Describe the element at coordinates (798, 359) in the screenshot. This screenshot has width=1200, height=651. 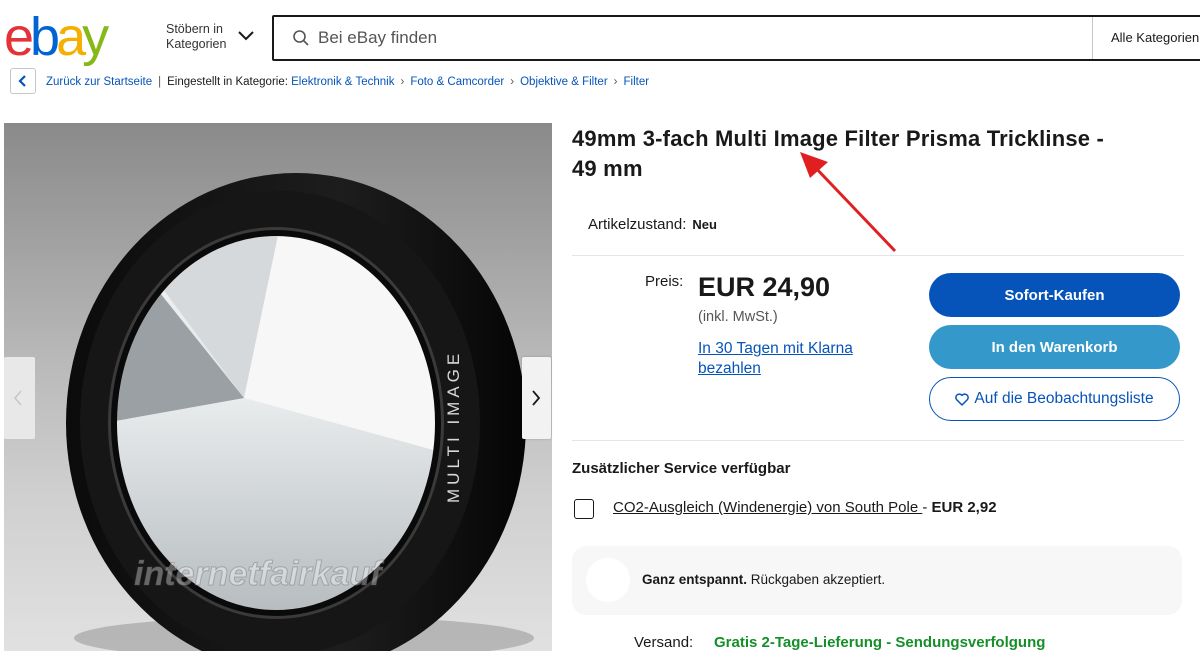
I see `klarna-link: In 30 Tagen mit Klarna bezahlen` at that location.